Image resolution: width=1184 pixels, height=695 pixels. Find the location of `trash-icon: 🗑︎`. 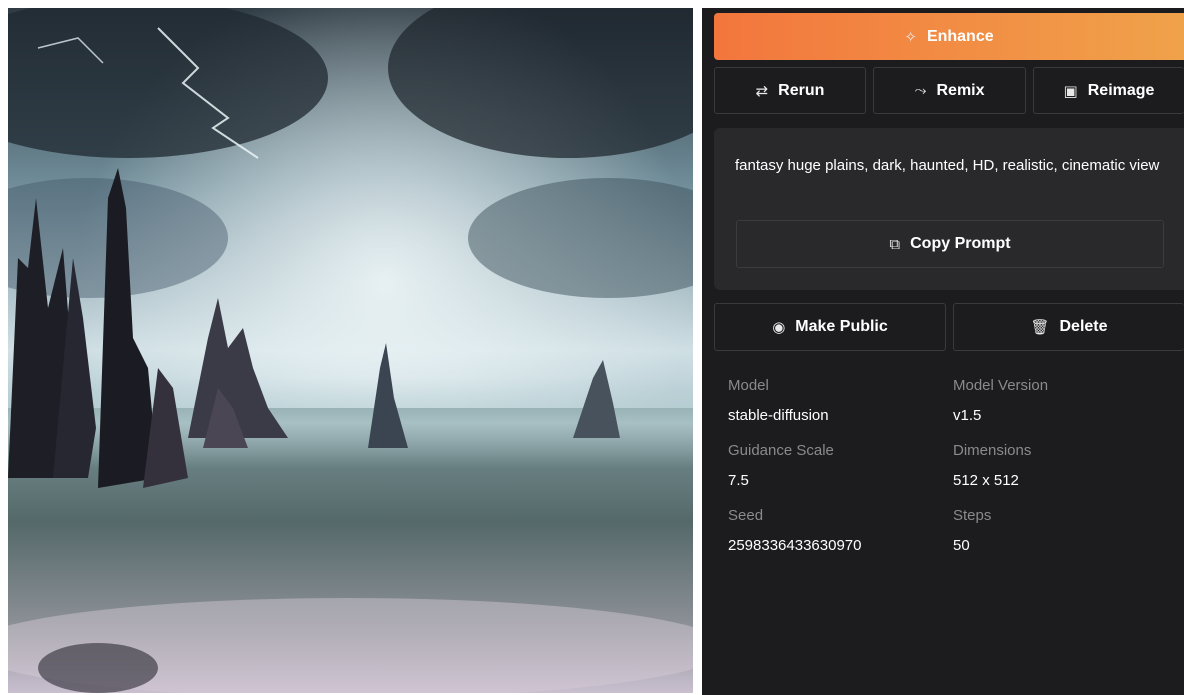

trash-icon: 🗑︎ is located at coordinates (1040, 327).